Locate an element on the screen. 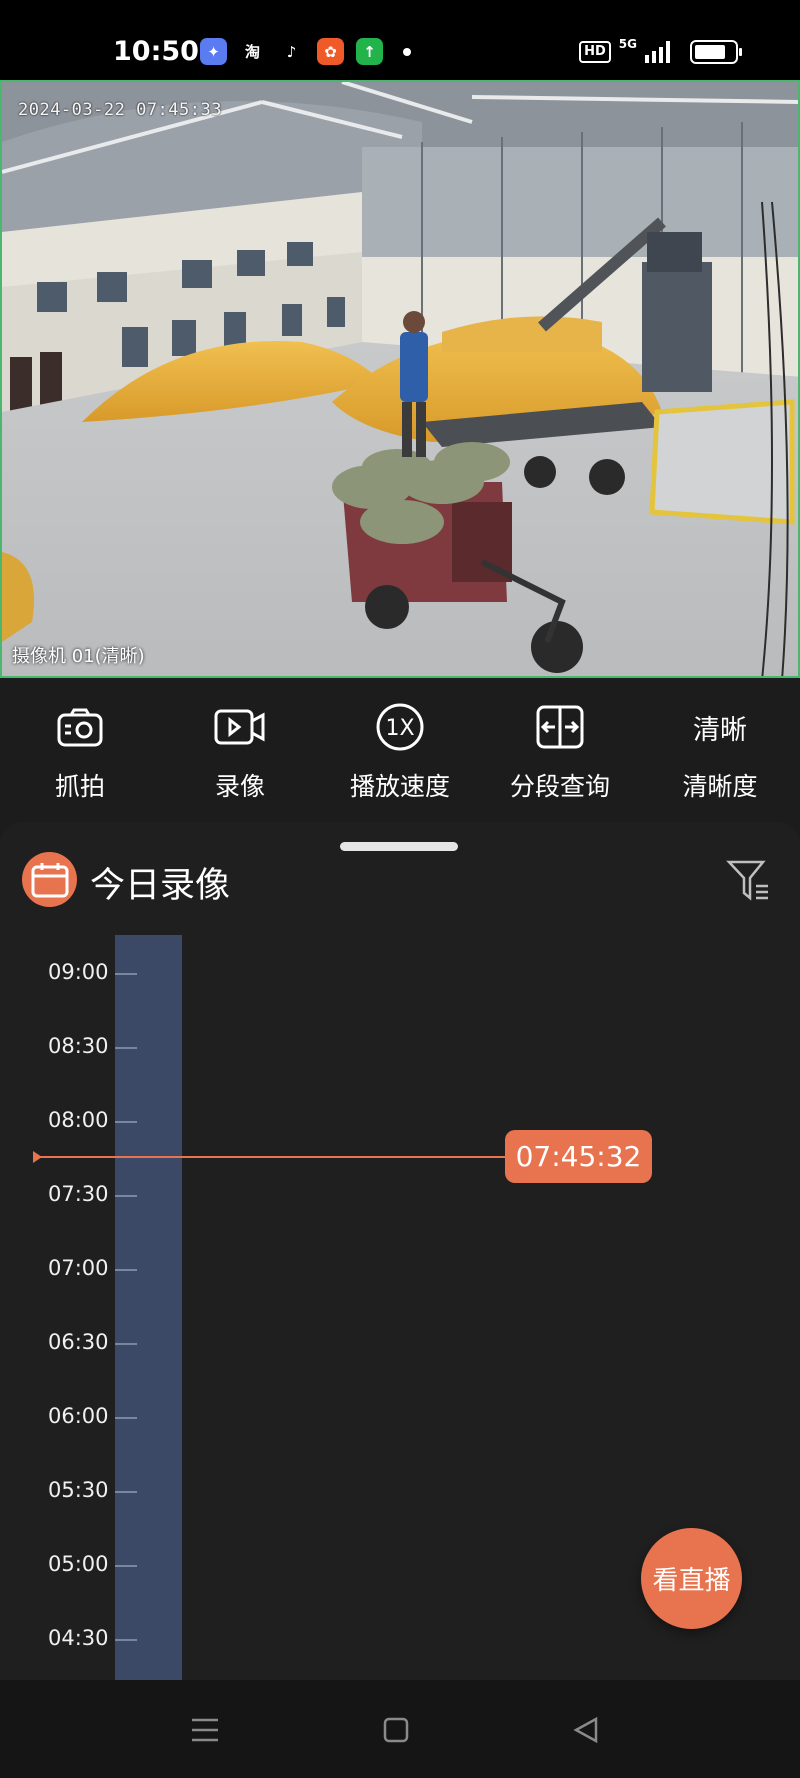 Image resolution: width=800 pixels, height=1778 pixels. time-tick: 06:00 is located at coordinates (400, 1416).